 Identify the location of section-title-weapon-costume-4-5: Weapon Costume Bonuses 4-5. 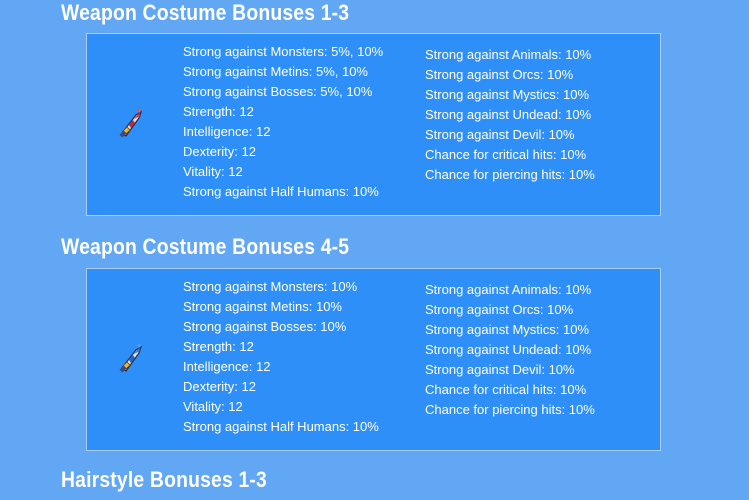
(205, 246).